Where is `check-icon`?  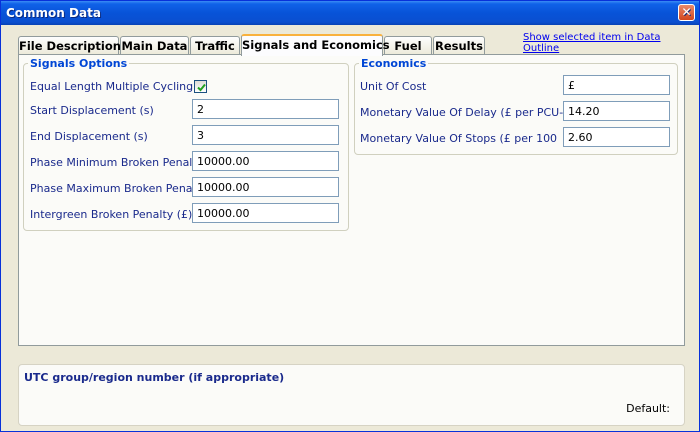
check-icon is located at coordinates (201, 87).